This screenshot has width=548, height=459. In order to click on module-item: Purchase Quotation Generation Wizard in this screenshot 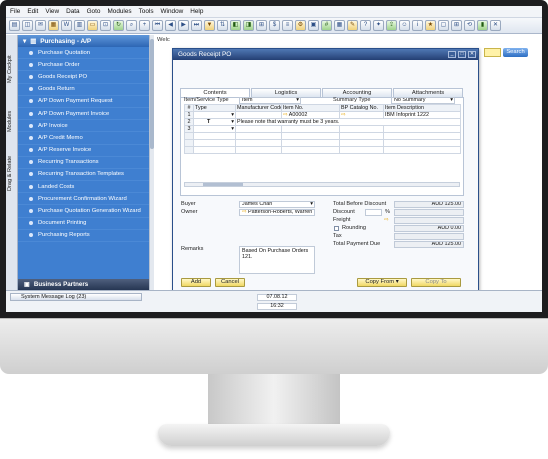, I will do `click(83, 211)`.